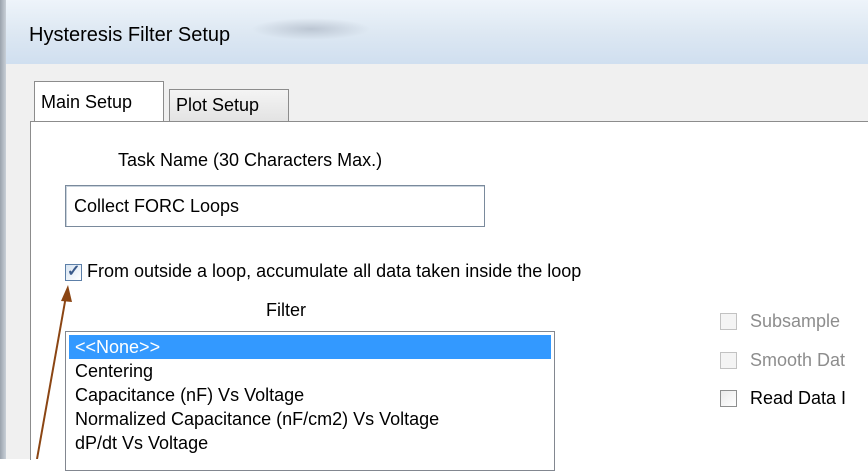  I want to click on subsample-label: Subsample, so click(795, 321).